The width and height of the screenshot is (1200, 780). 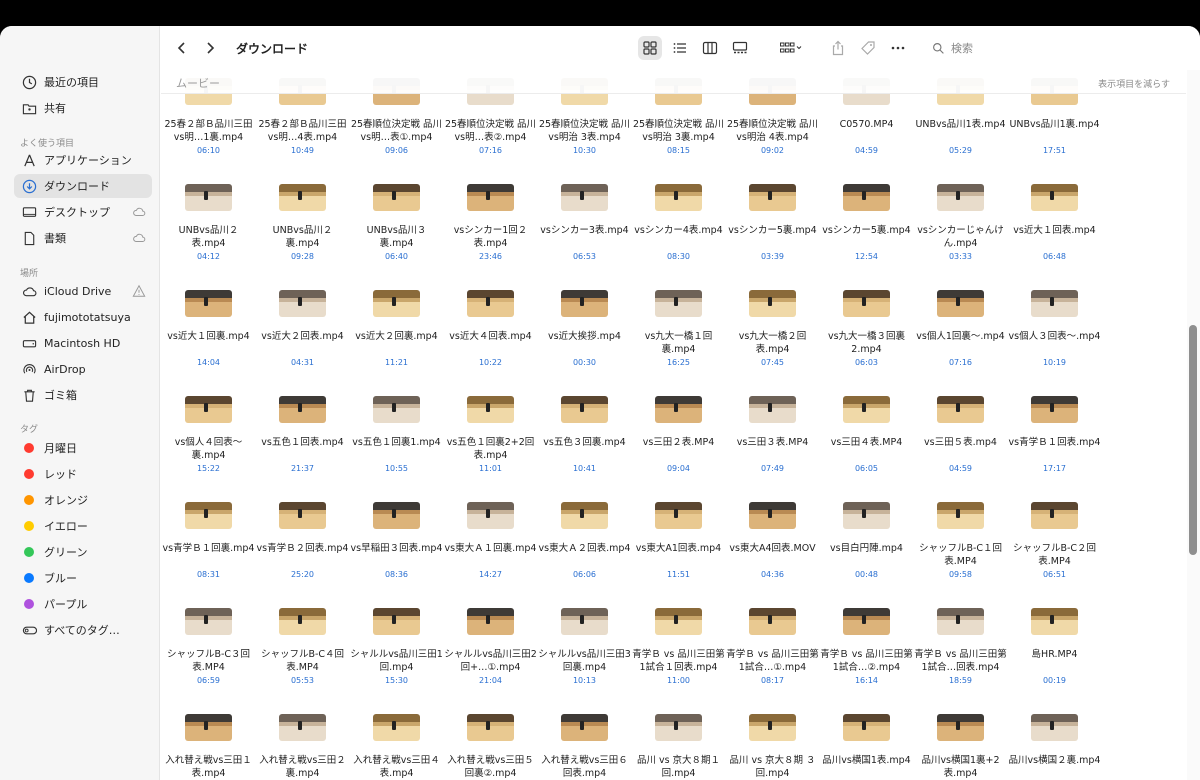 What do you see at coordinates (29, 500) in the screenshot?
I see `tag-color-dot` at bounding box center [29, 500].